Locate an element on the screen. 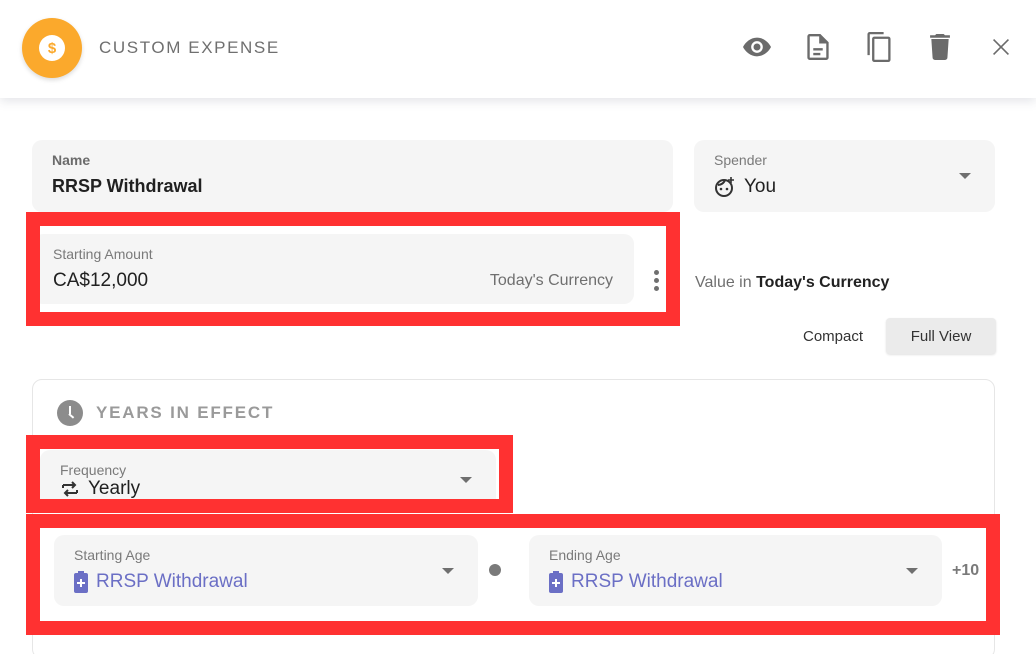 This screenshot has height=654, width=1036. dollar-icon: $ is located at coordinates (52, 48).